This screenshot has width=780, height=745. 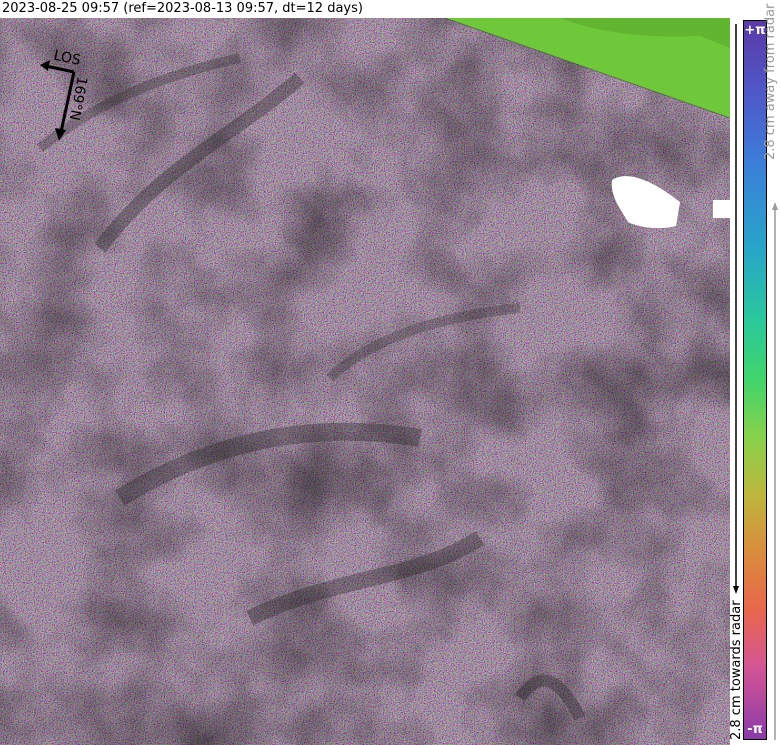 I want to click on no-data-patch-edge, so click(x=721, y=209).